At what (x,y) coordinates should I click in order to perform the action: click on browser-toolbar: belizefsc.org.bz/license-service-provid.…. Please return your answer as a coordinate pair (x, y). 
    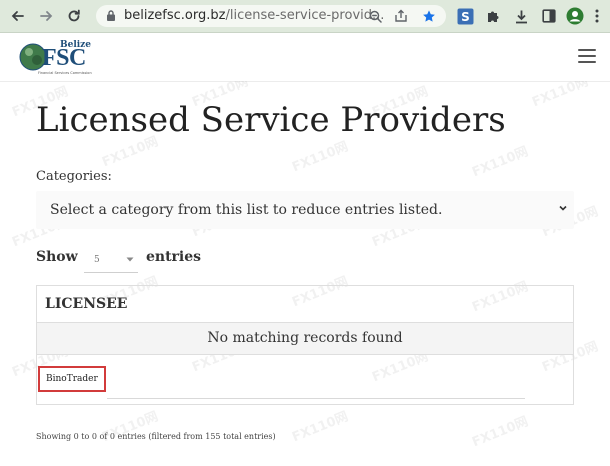
    Looking at the image, I should click on (305, 16).